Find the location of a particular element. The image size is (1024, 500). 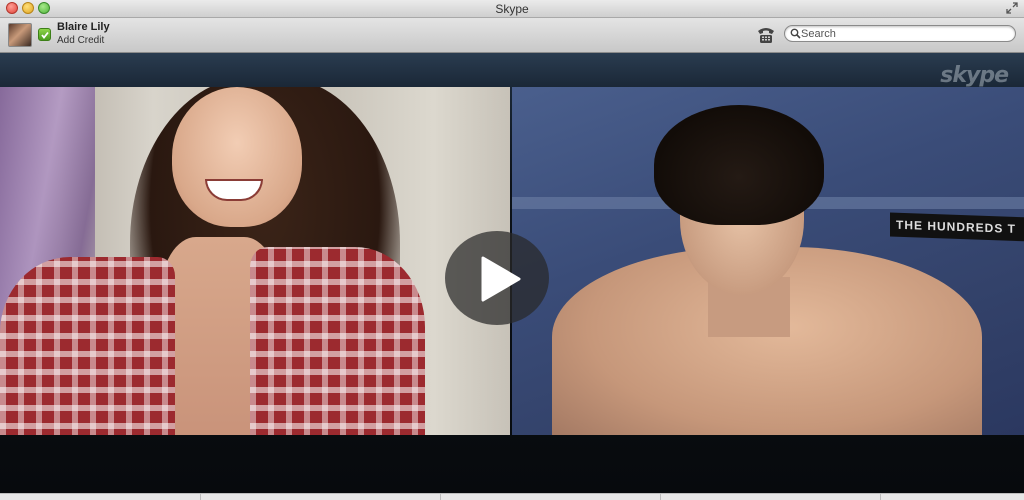

search-input is located at coordinates (901, 33).